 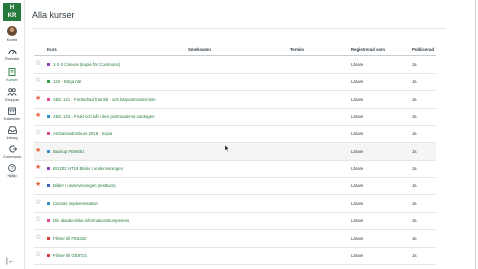 What do you see at coordinates (235, 82) in the screenshot?
I see `table-row: ☆ 123 - Börja här Lärare Ja` at bounding box center [235, 82].